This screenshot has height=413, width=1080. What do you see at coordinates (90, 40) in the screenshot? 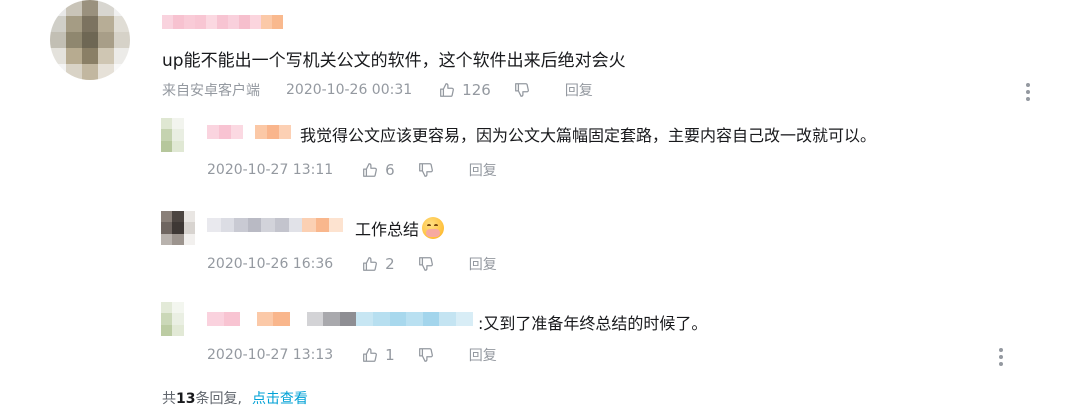
I see `avatar` at bounding box center [90, 40].